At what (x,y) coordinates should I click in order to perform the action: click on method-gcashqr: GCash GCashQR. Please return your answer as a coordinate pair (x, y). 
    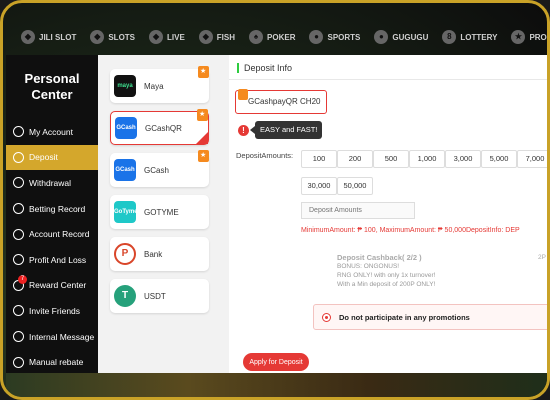
    Looking at the image, I should click on (159, 127).